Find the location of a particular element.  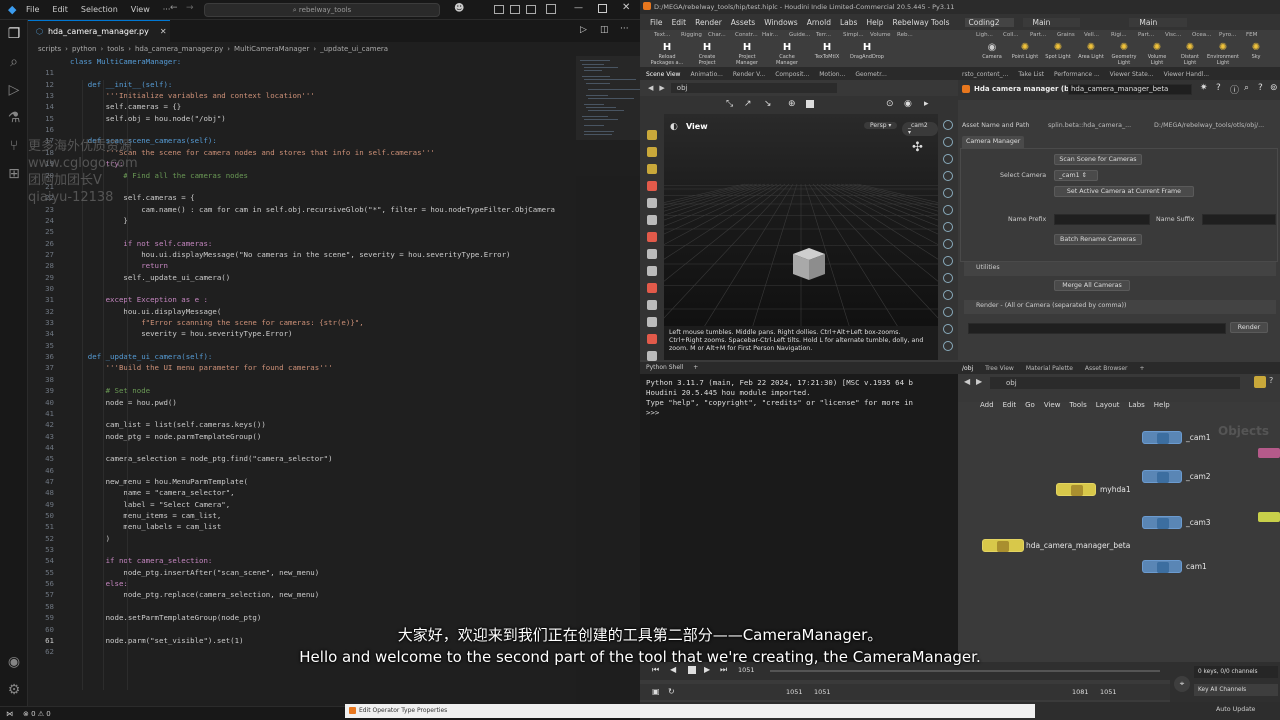

shelf-tool: ✺ Point Light is located at coordinates (1025, 52).